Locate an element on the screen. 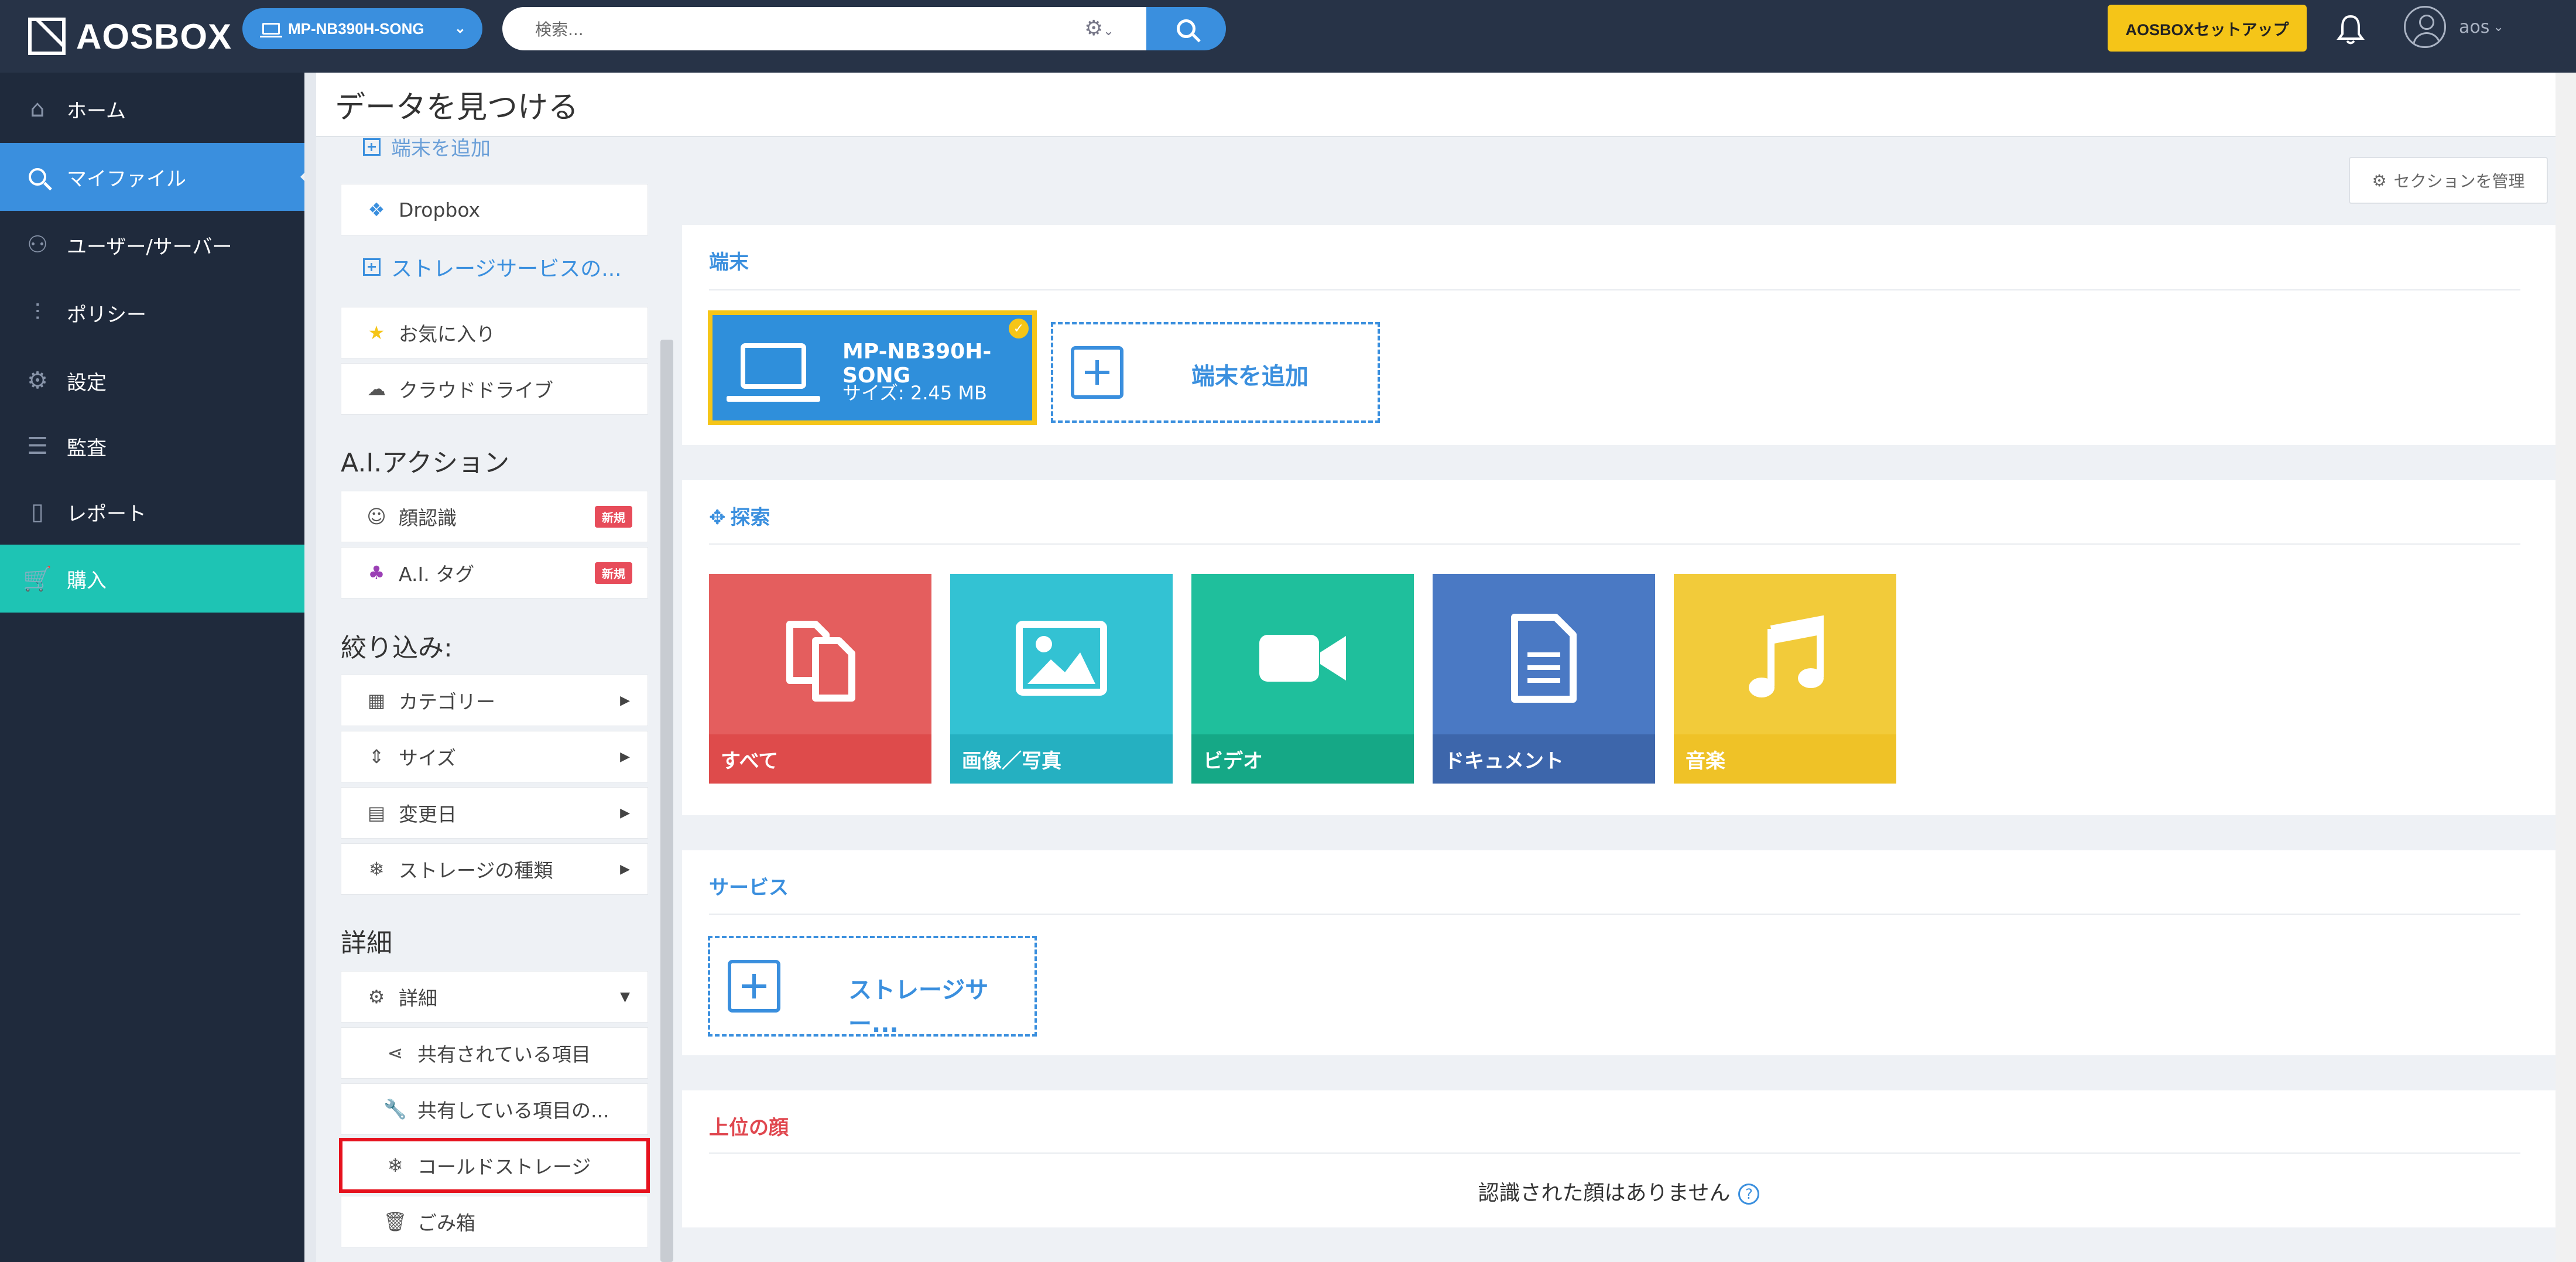 Image resolution: width=2576 pixels, height=1262 pixels. add-device-card: 端末を追加 is located at coordinates (1215, 373).